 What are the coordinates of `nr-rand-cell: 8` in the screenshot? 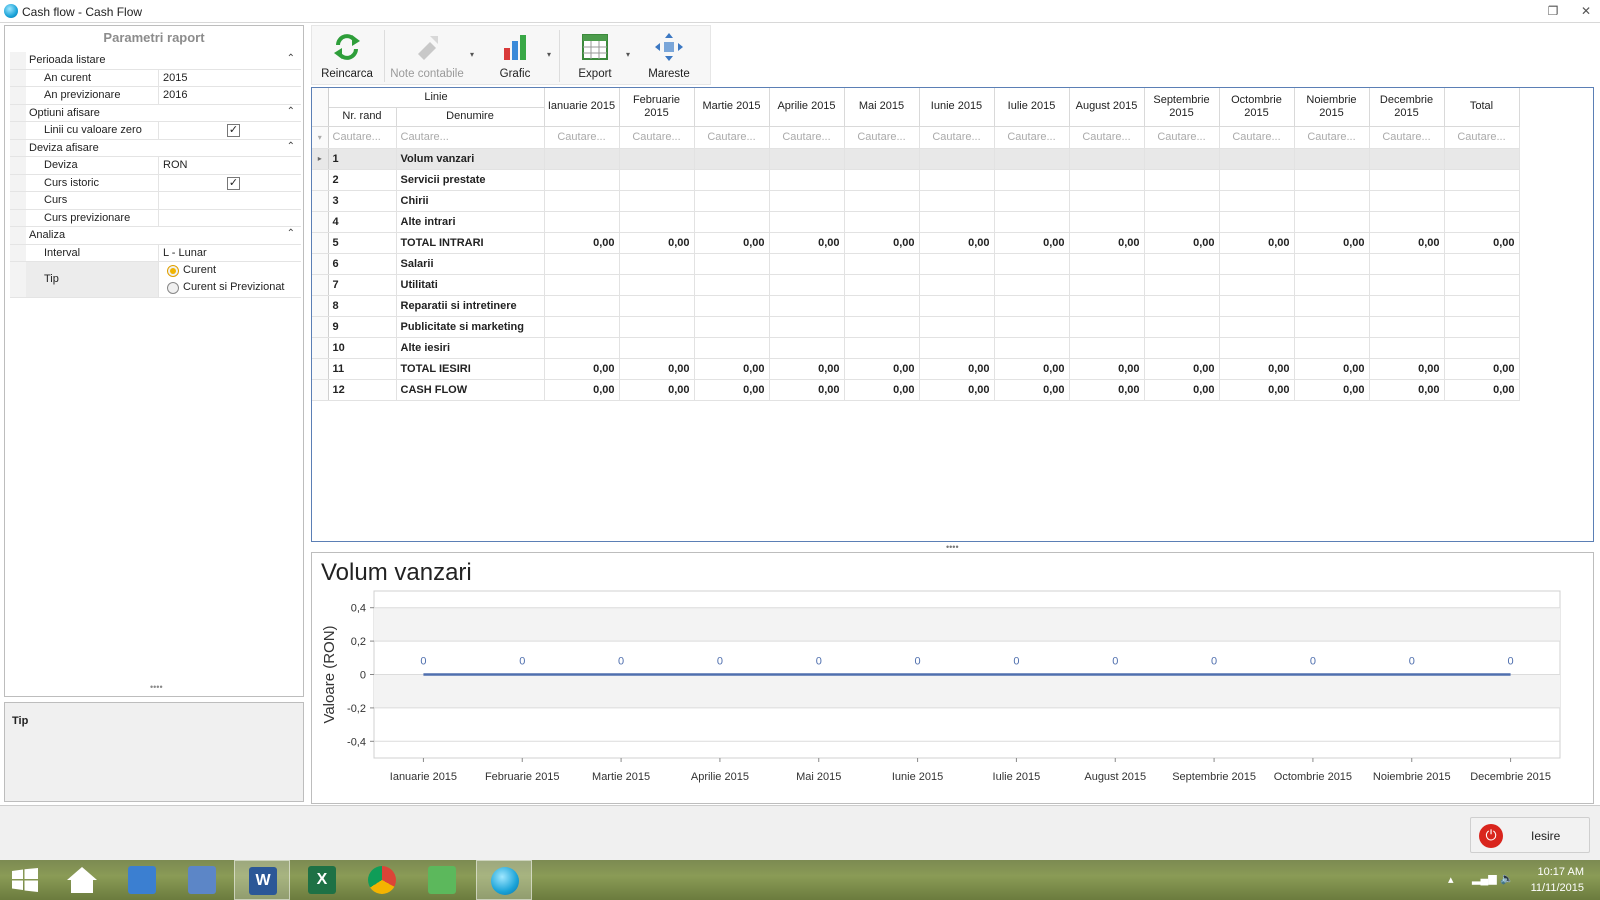 It's located at (362, 306).